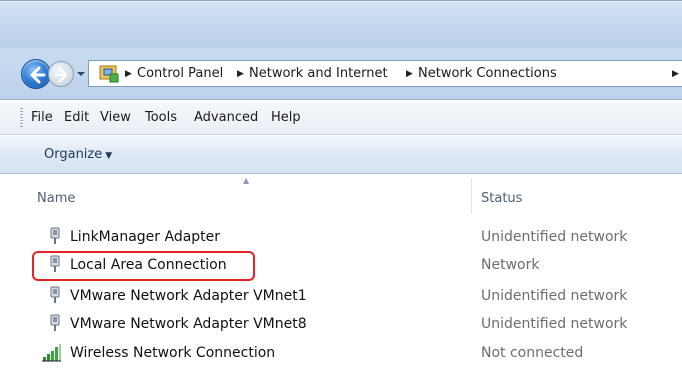 This screenshot has width=682, height=382. I want to click on forward-button, so click(61, 74).